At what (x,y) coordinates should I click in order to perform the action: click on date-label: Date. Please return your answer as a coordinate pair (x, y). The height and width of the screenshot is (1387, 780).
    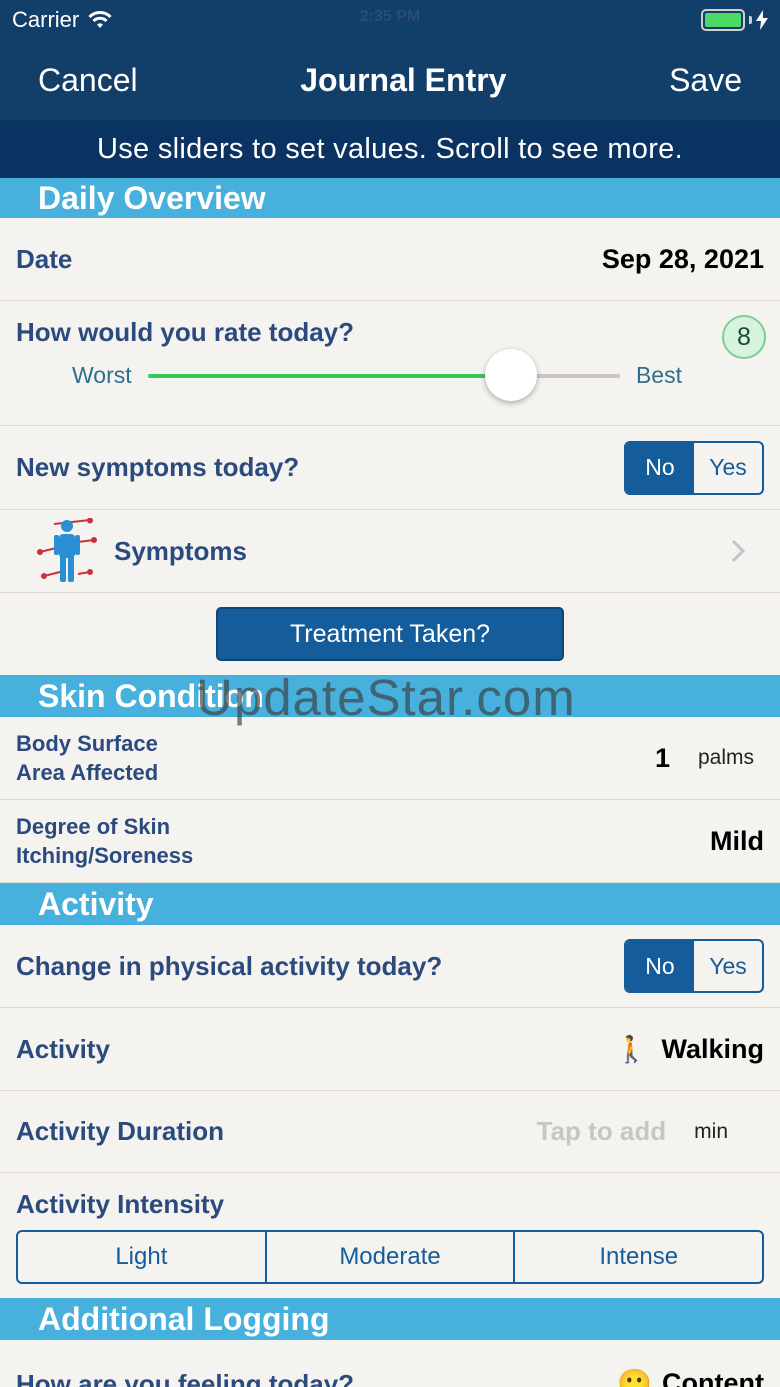
    Looking at the image, I should click on (44, 258).